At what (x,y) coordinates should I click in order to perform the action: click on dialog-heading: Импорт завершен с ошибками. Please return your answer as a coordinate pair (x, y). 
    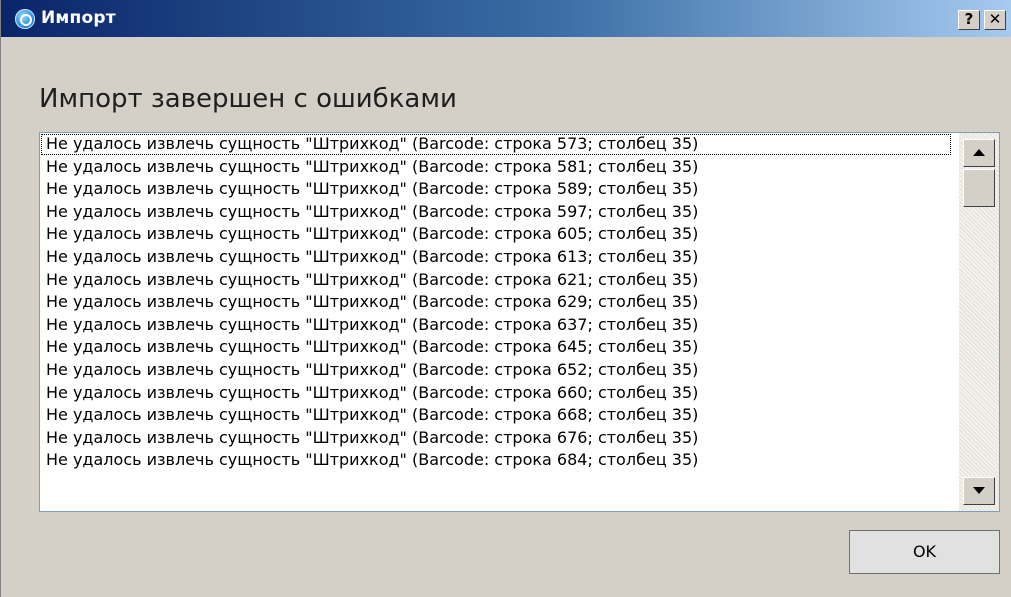
    Looking at the image, I should click on (248, 99).